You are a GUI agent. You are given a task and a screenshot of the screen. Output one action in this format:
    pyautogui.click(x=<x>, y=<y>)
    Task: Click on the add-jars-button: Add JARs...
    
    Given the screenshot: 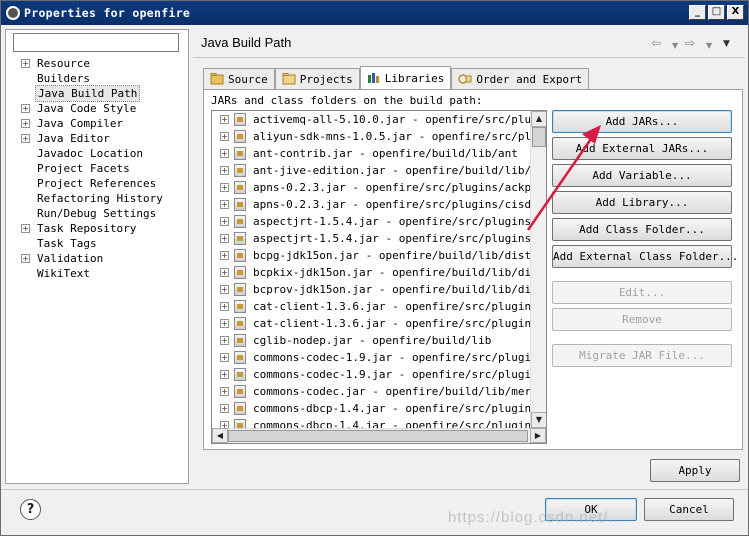 What is the action you would take?
    pyautogui.click(x=642, y=121)
    